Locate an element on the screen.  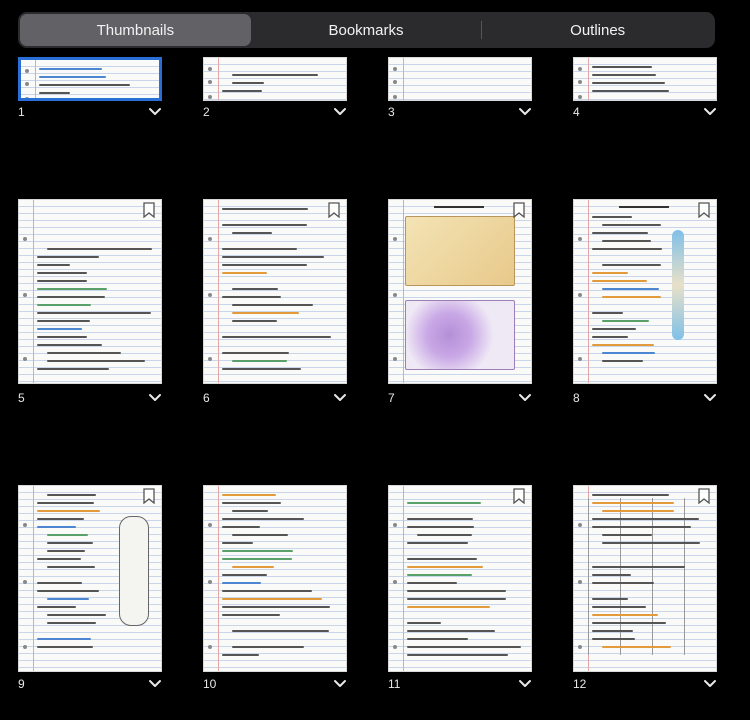
page-number: 4 is located at coordinates (576, 112).